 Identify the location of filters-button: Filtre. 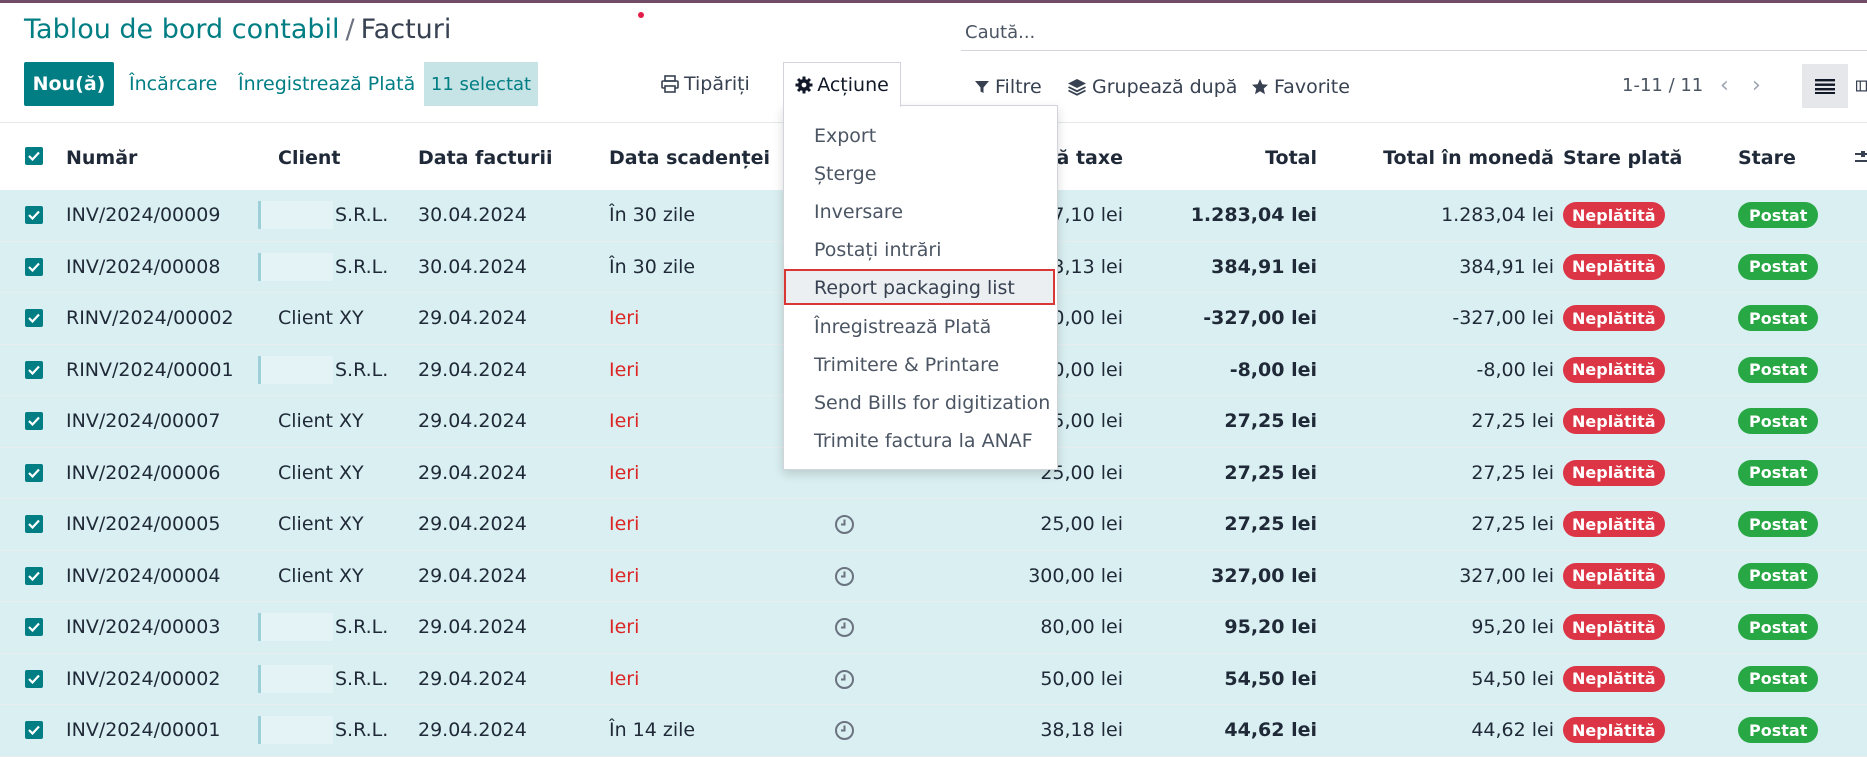
(1008, 87).